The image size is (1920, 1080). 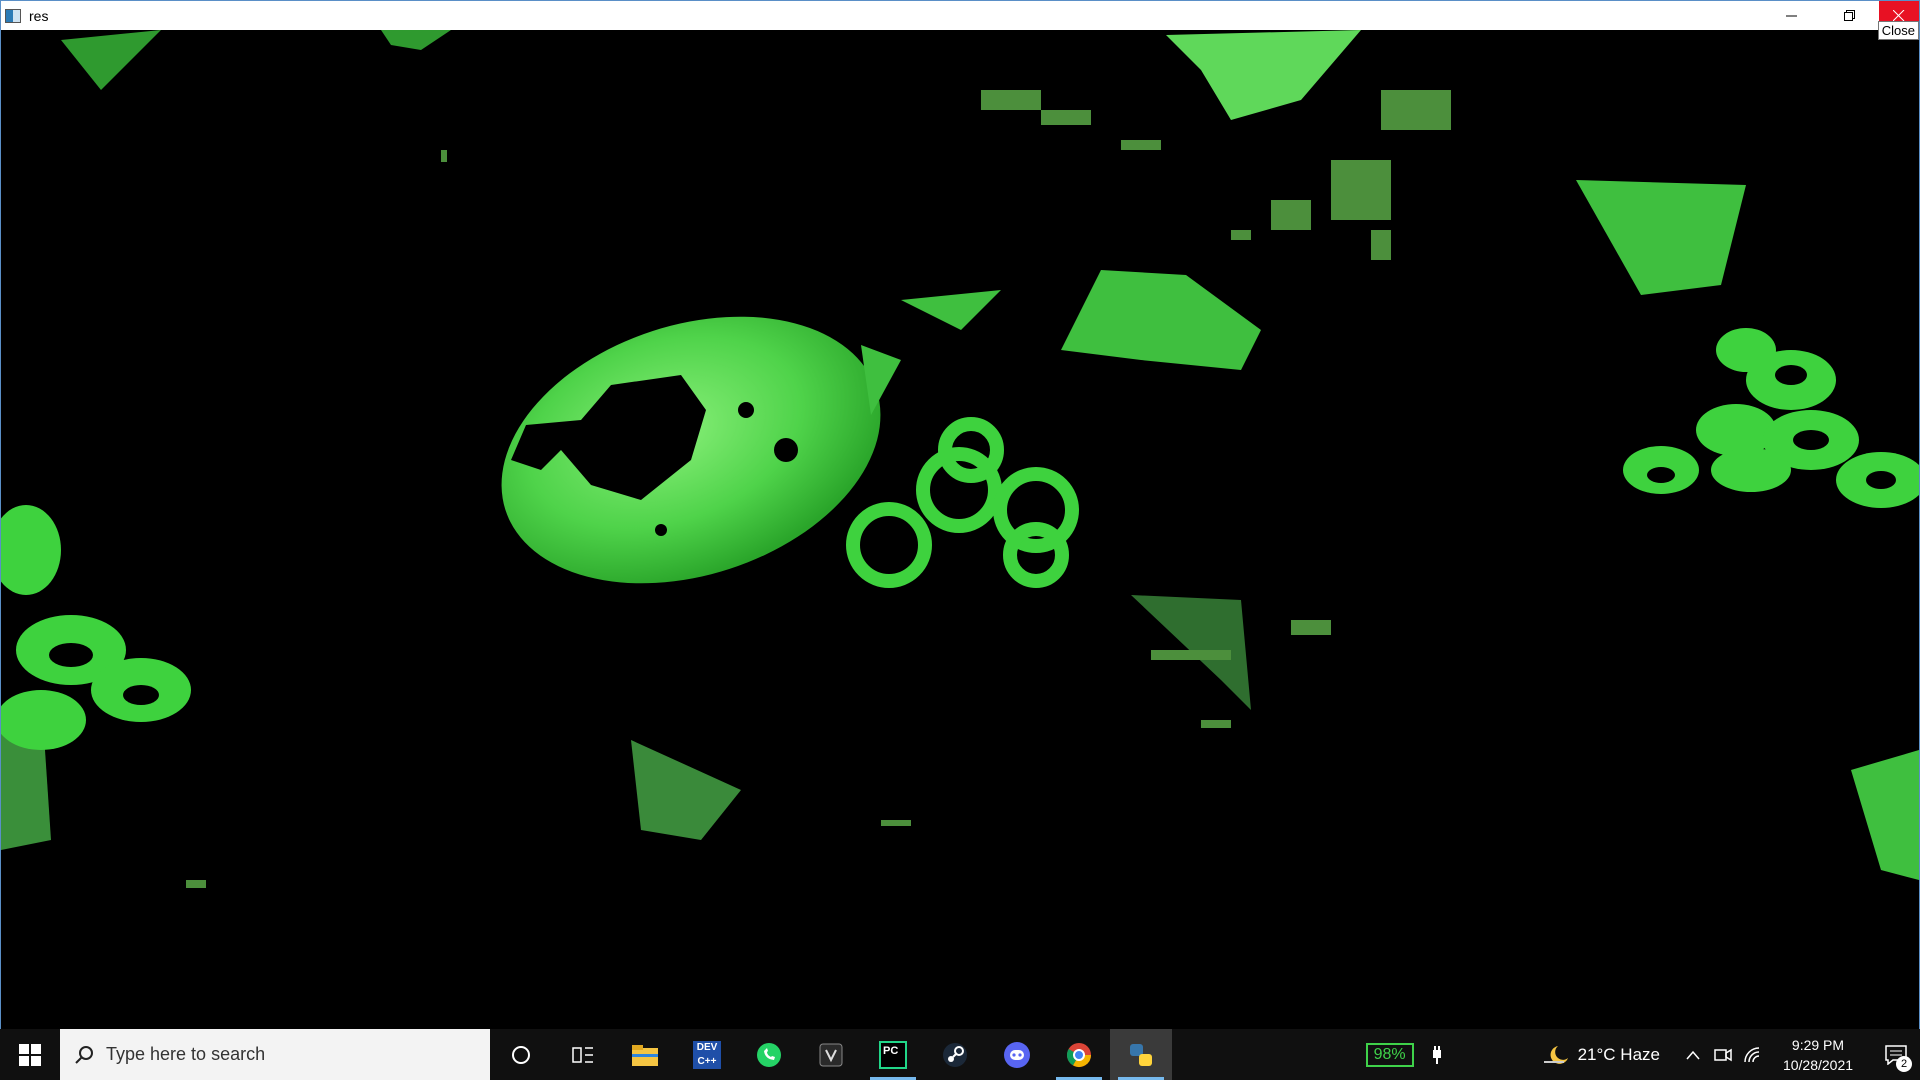 What do you see at coordinates (1818, 1044) in the screenshot?
I see `clock-time: 9:29 PM` at bounding box center [1818, 1044].